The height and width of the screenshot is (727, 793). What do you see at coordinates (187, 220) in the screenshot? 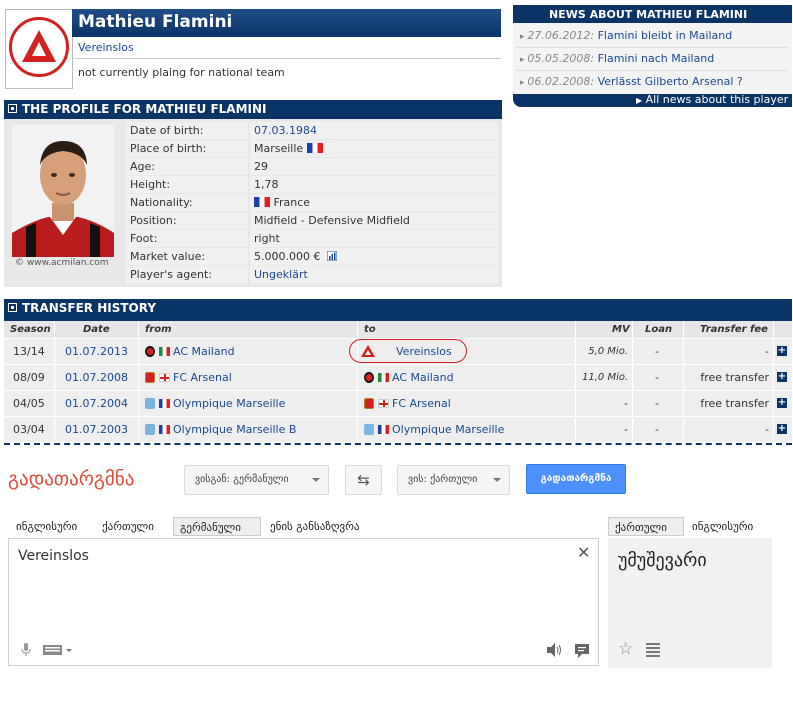
I see `profile-label: Position:` at bounding box center [187, 220].